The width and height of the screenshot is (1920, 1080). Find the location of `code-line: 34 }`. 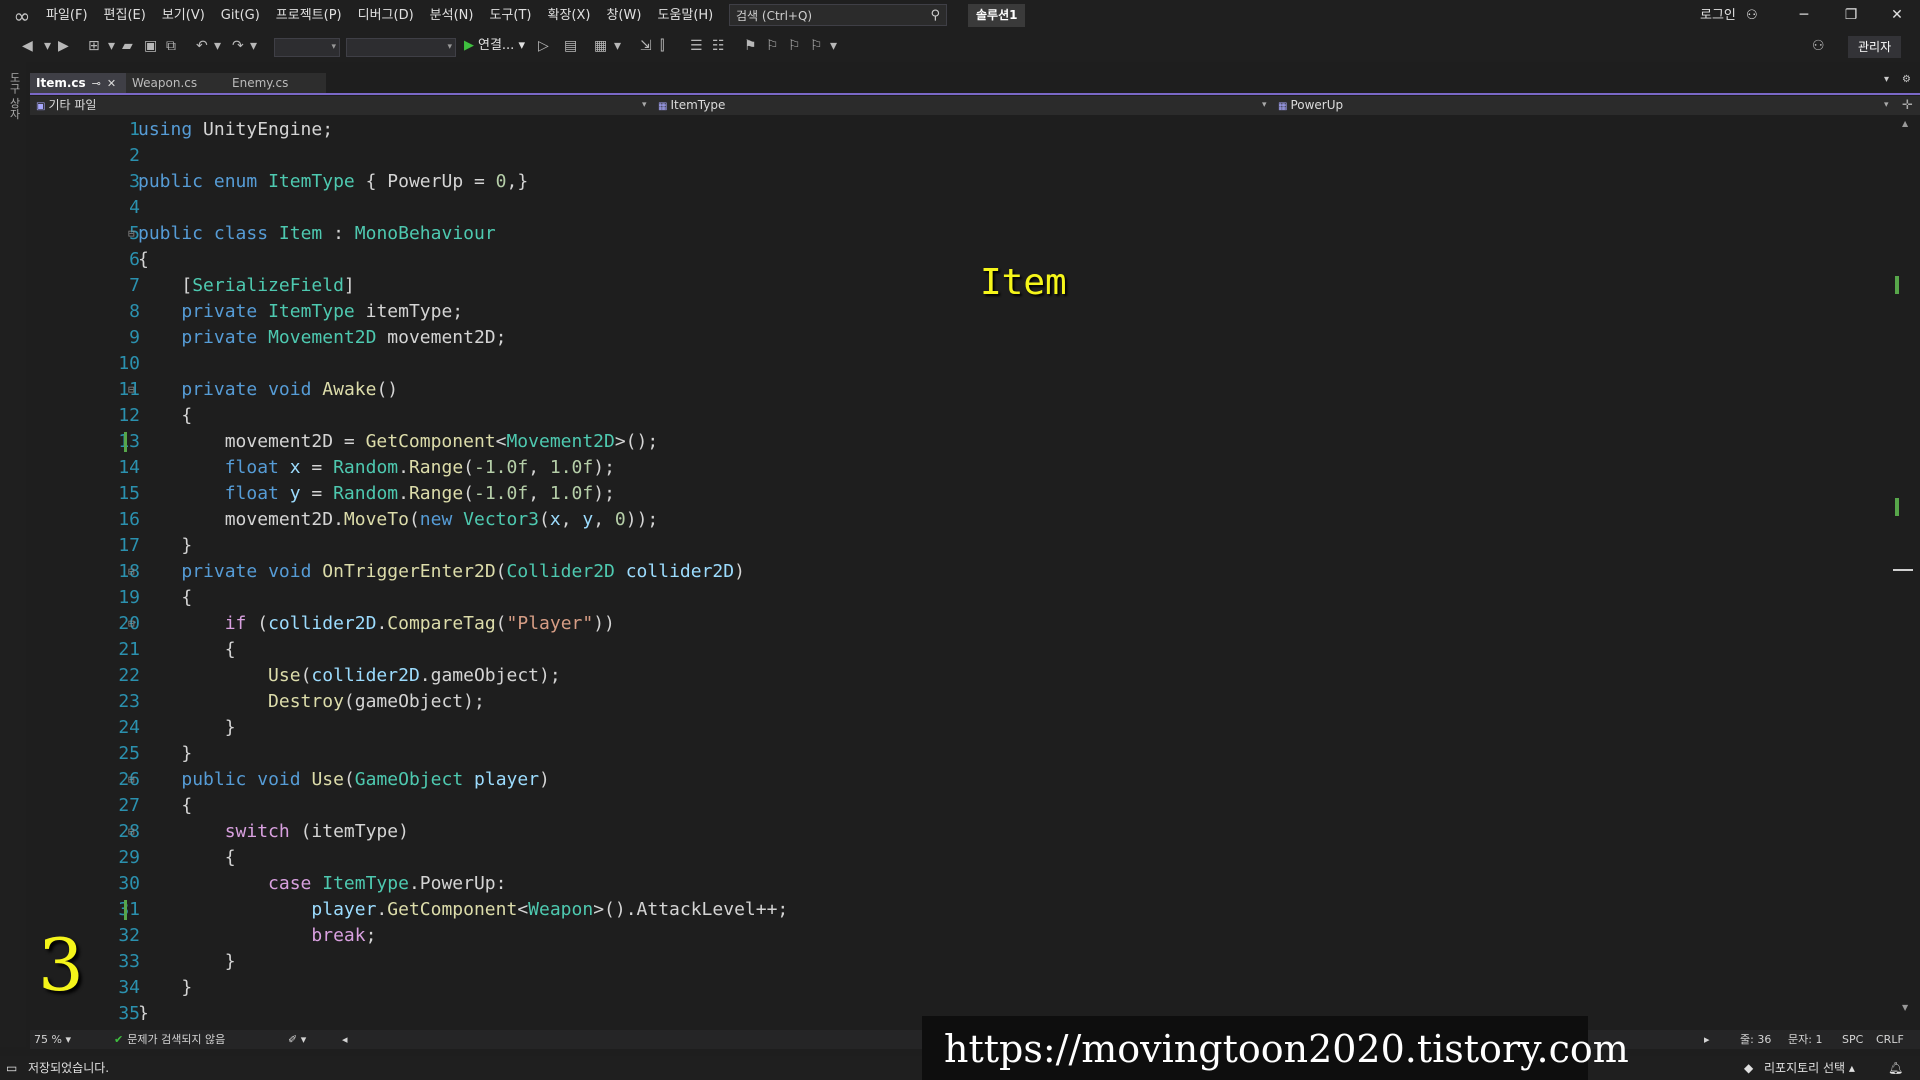

code-line: 34 } is located at coordinates (961, 988).